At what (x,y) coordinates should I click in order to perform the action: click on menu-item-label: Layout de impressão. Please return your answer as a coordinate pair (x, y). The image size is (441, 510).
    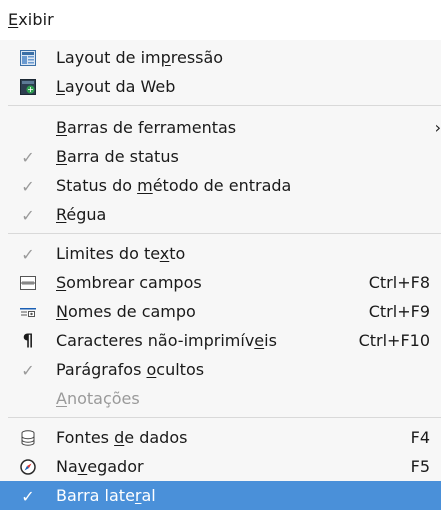
    Looking at the image, I should click on (140, 57).